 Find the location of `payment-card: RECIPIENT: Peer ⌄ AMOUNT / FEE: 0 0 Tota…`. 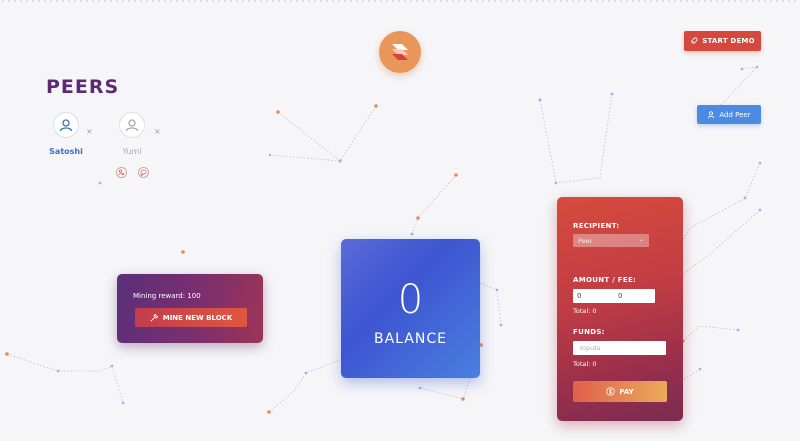

payment-card: RECIPIENT: Peer ⌄ AMOUNT / FEE: 0 0 Tota… is located at coordinates (620, 309).